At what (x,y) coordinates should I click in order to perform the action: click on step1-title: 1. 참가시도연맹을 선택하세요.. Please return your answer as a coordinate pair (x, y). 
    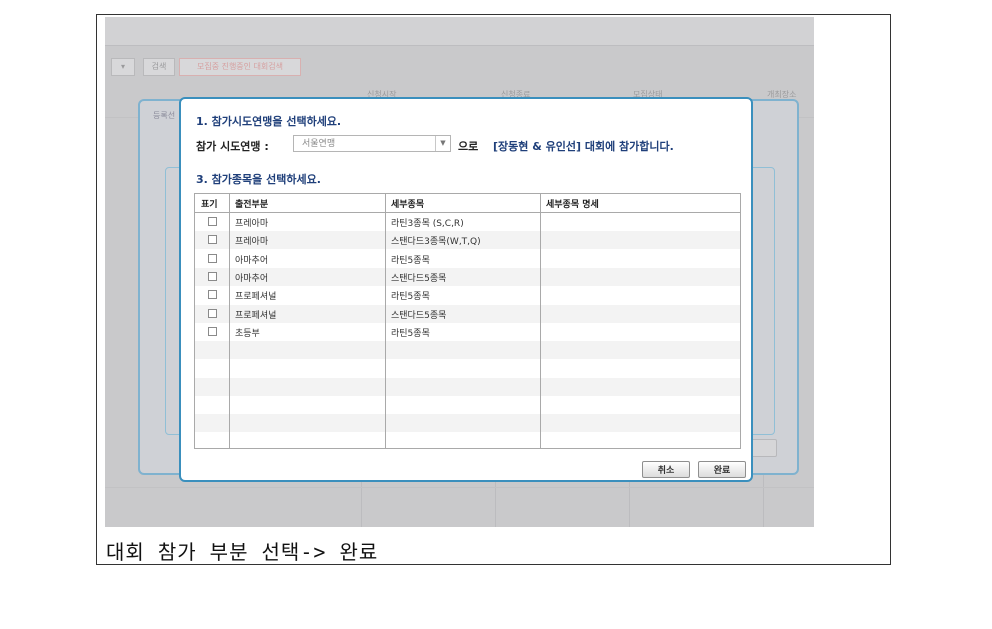
    Looking at the image, I should click on (269, 121).